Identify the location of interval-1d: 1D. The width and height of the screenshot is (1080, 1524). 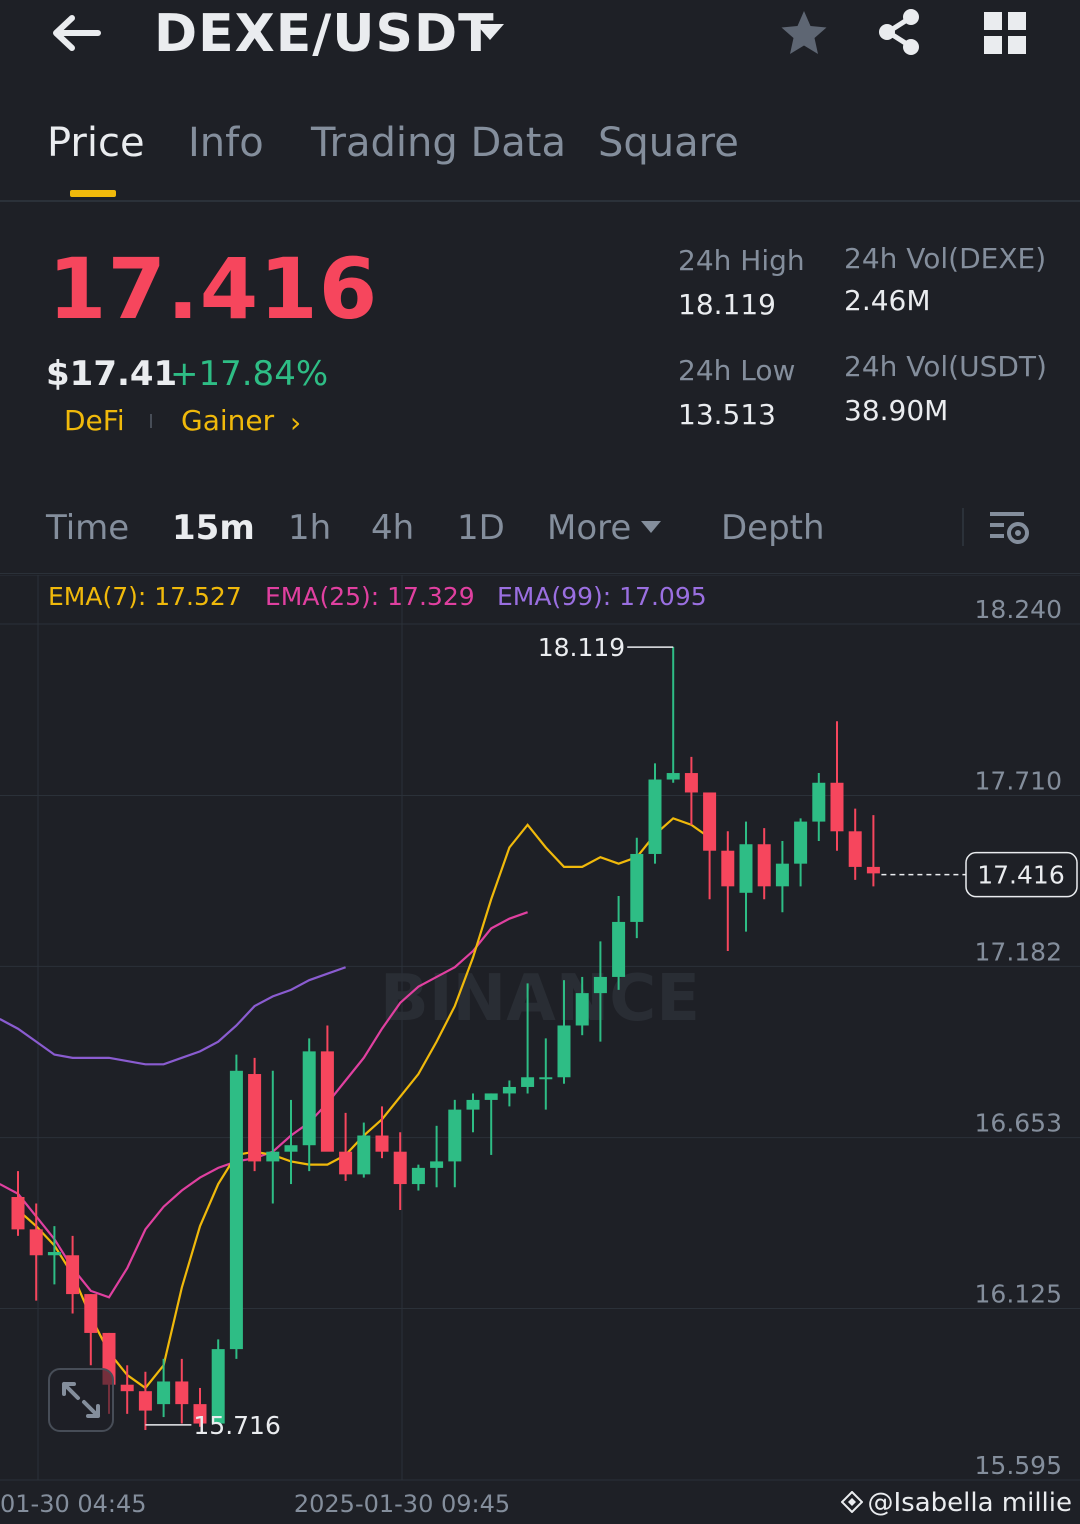
(481, 528).